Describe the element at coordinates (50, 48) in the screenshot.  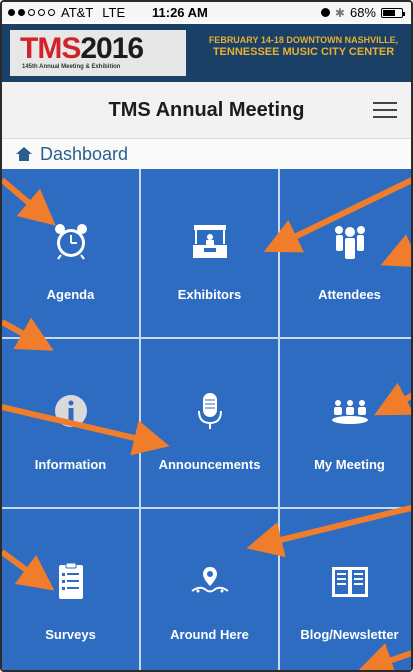
I see `logo-tms-text: TMS` at that location.